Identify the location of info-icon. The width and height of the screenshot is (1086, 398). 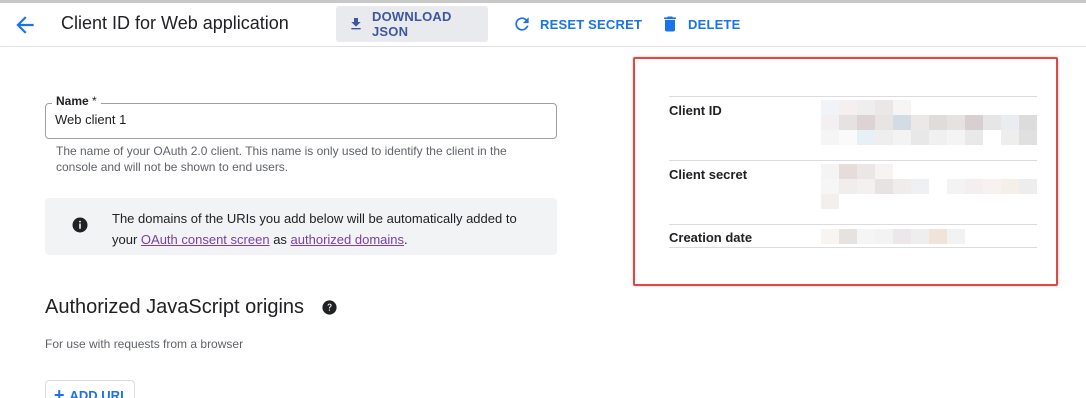
(80, 225).